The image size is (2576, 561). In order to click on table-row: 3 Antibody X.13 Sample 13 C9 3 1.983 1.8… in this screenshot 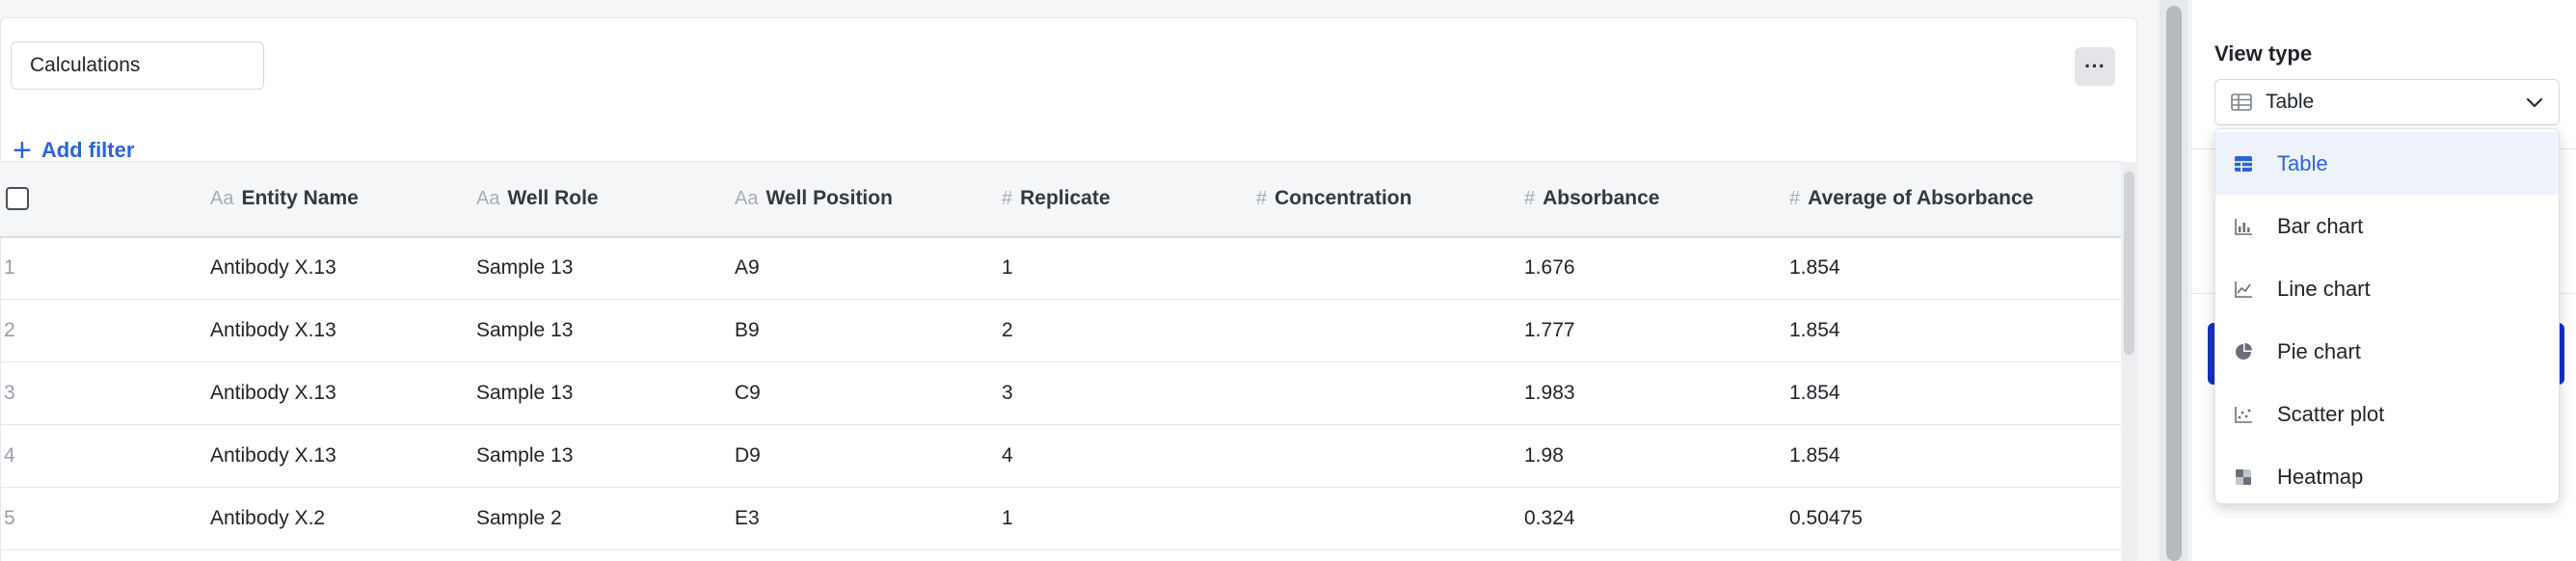, I will do `click(1060, 393)`.